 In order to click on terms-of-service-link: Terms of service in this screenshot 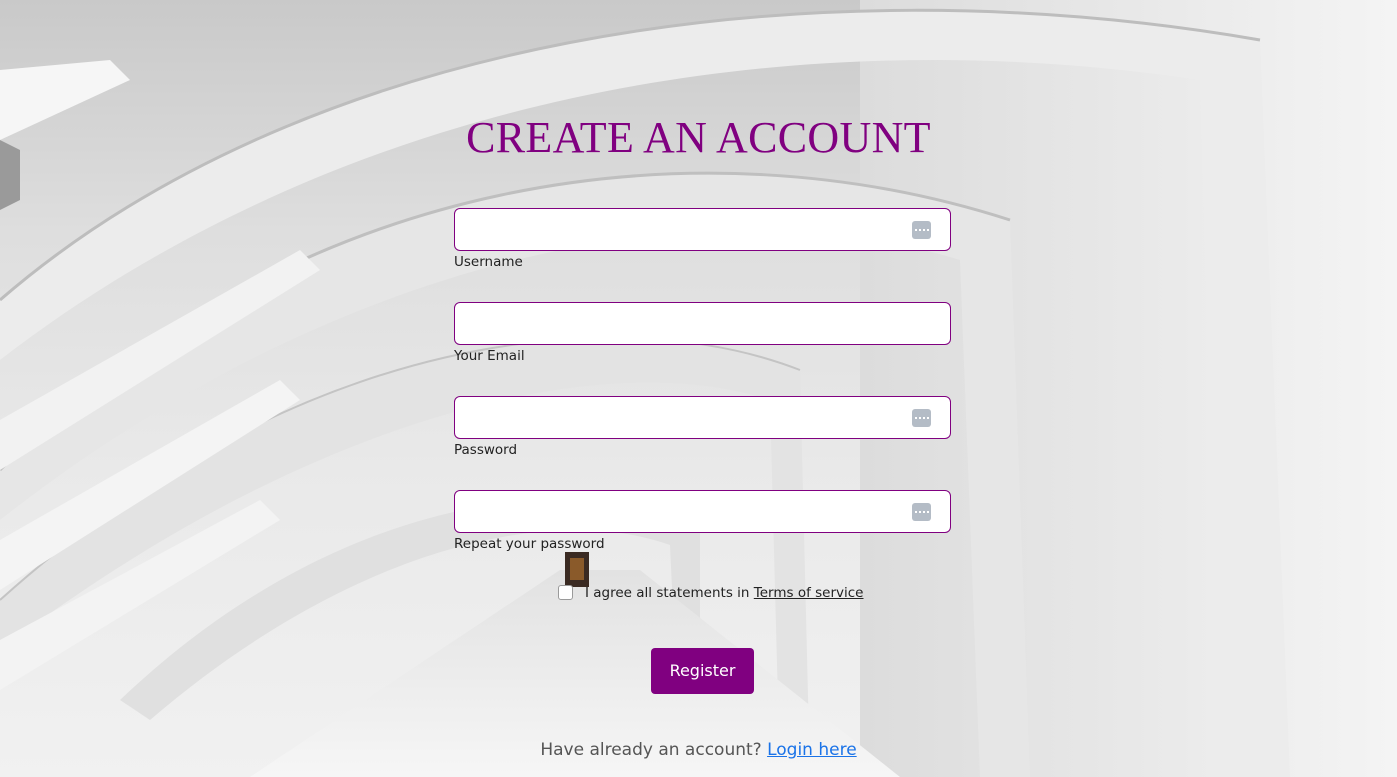, I will do `click(809, 593)`.